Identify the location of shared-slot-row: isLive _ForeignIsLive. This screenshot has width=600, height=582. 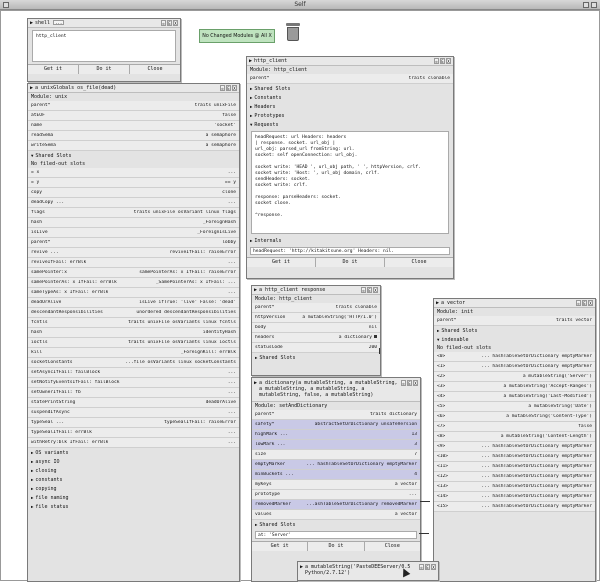
(133, 233).